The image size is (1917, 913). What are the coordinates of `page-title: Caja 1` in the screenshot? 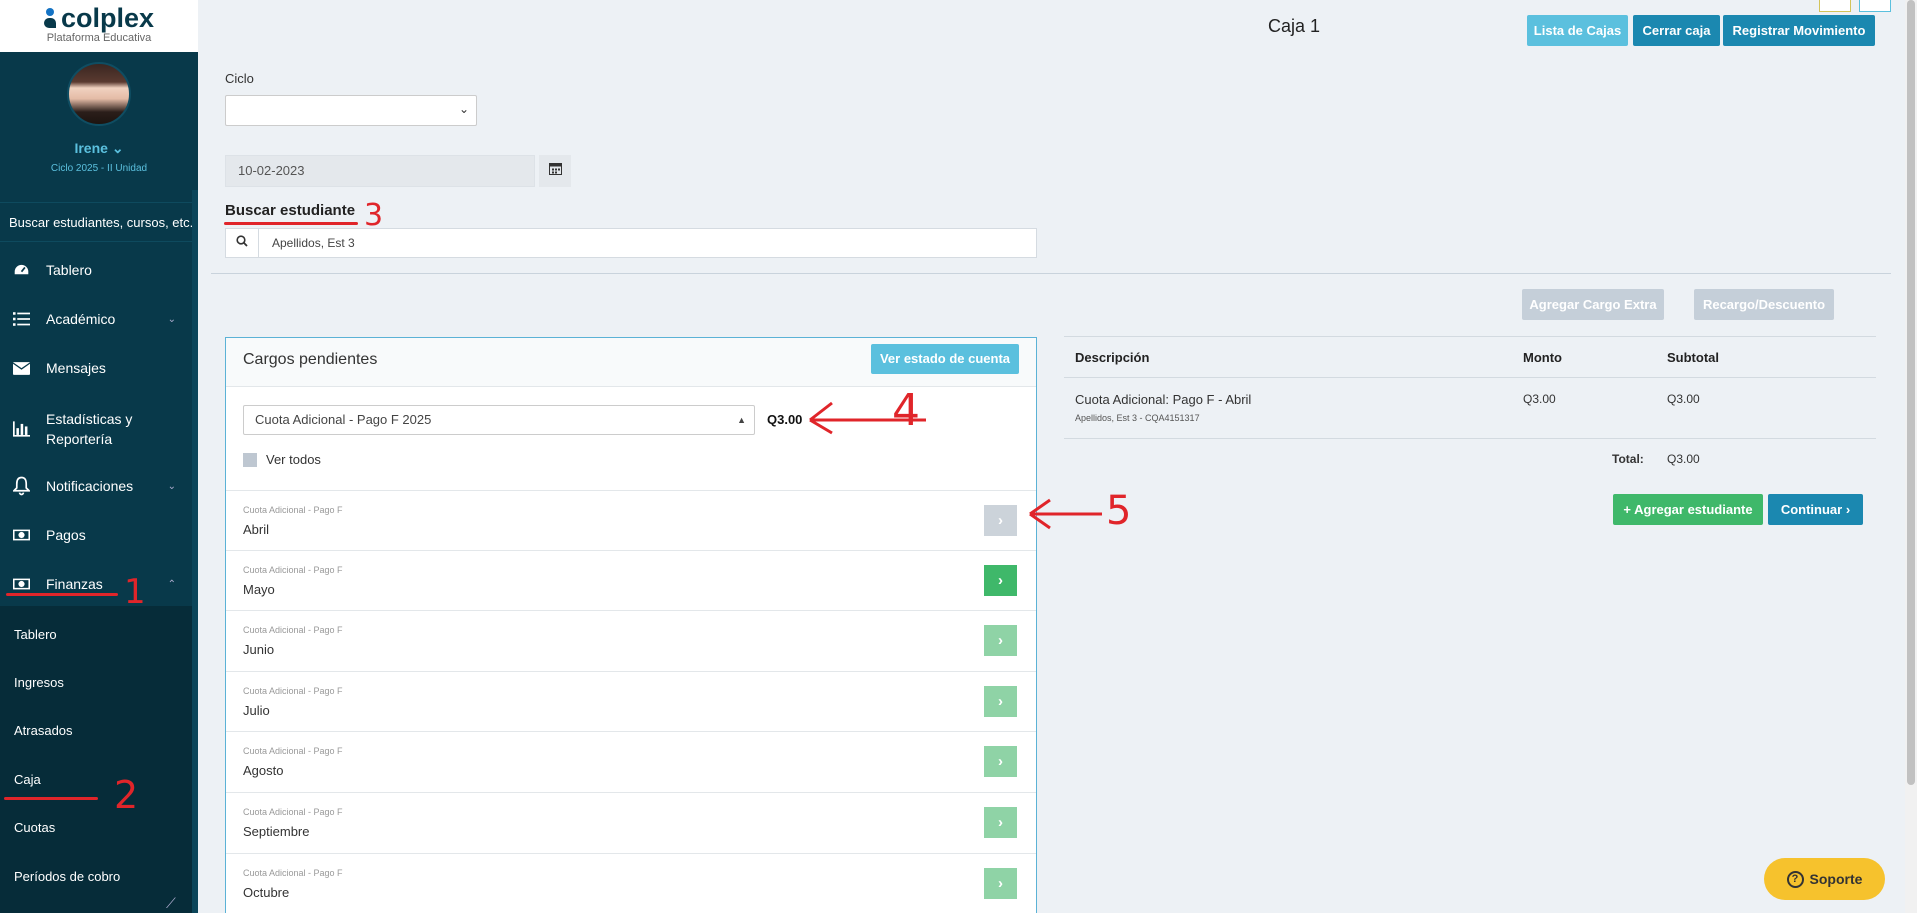 It's located at (1294, 26).